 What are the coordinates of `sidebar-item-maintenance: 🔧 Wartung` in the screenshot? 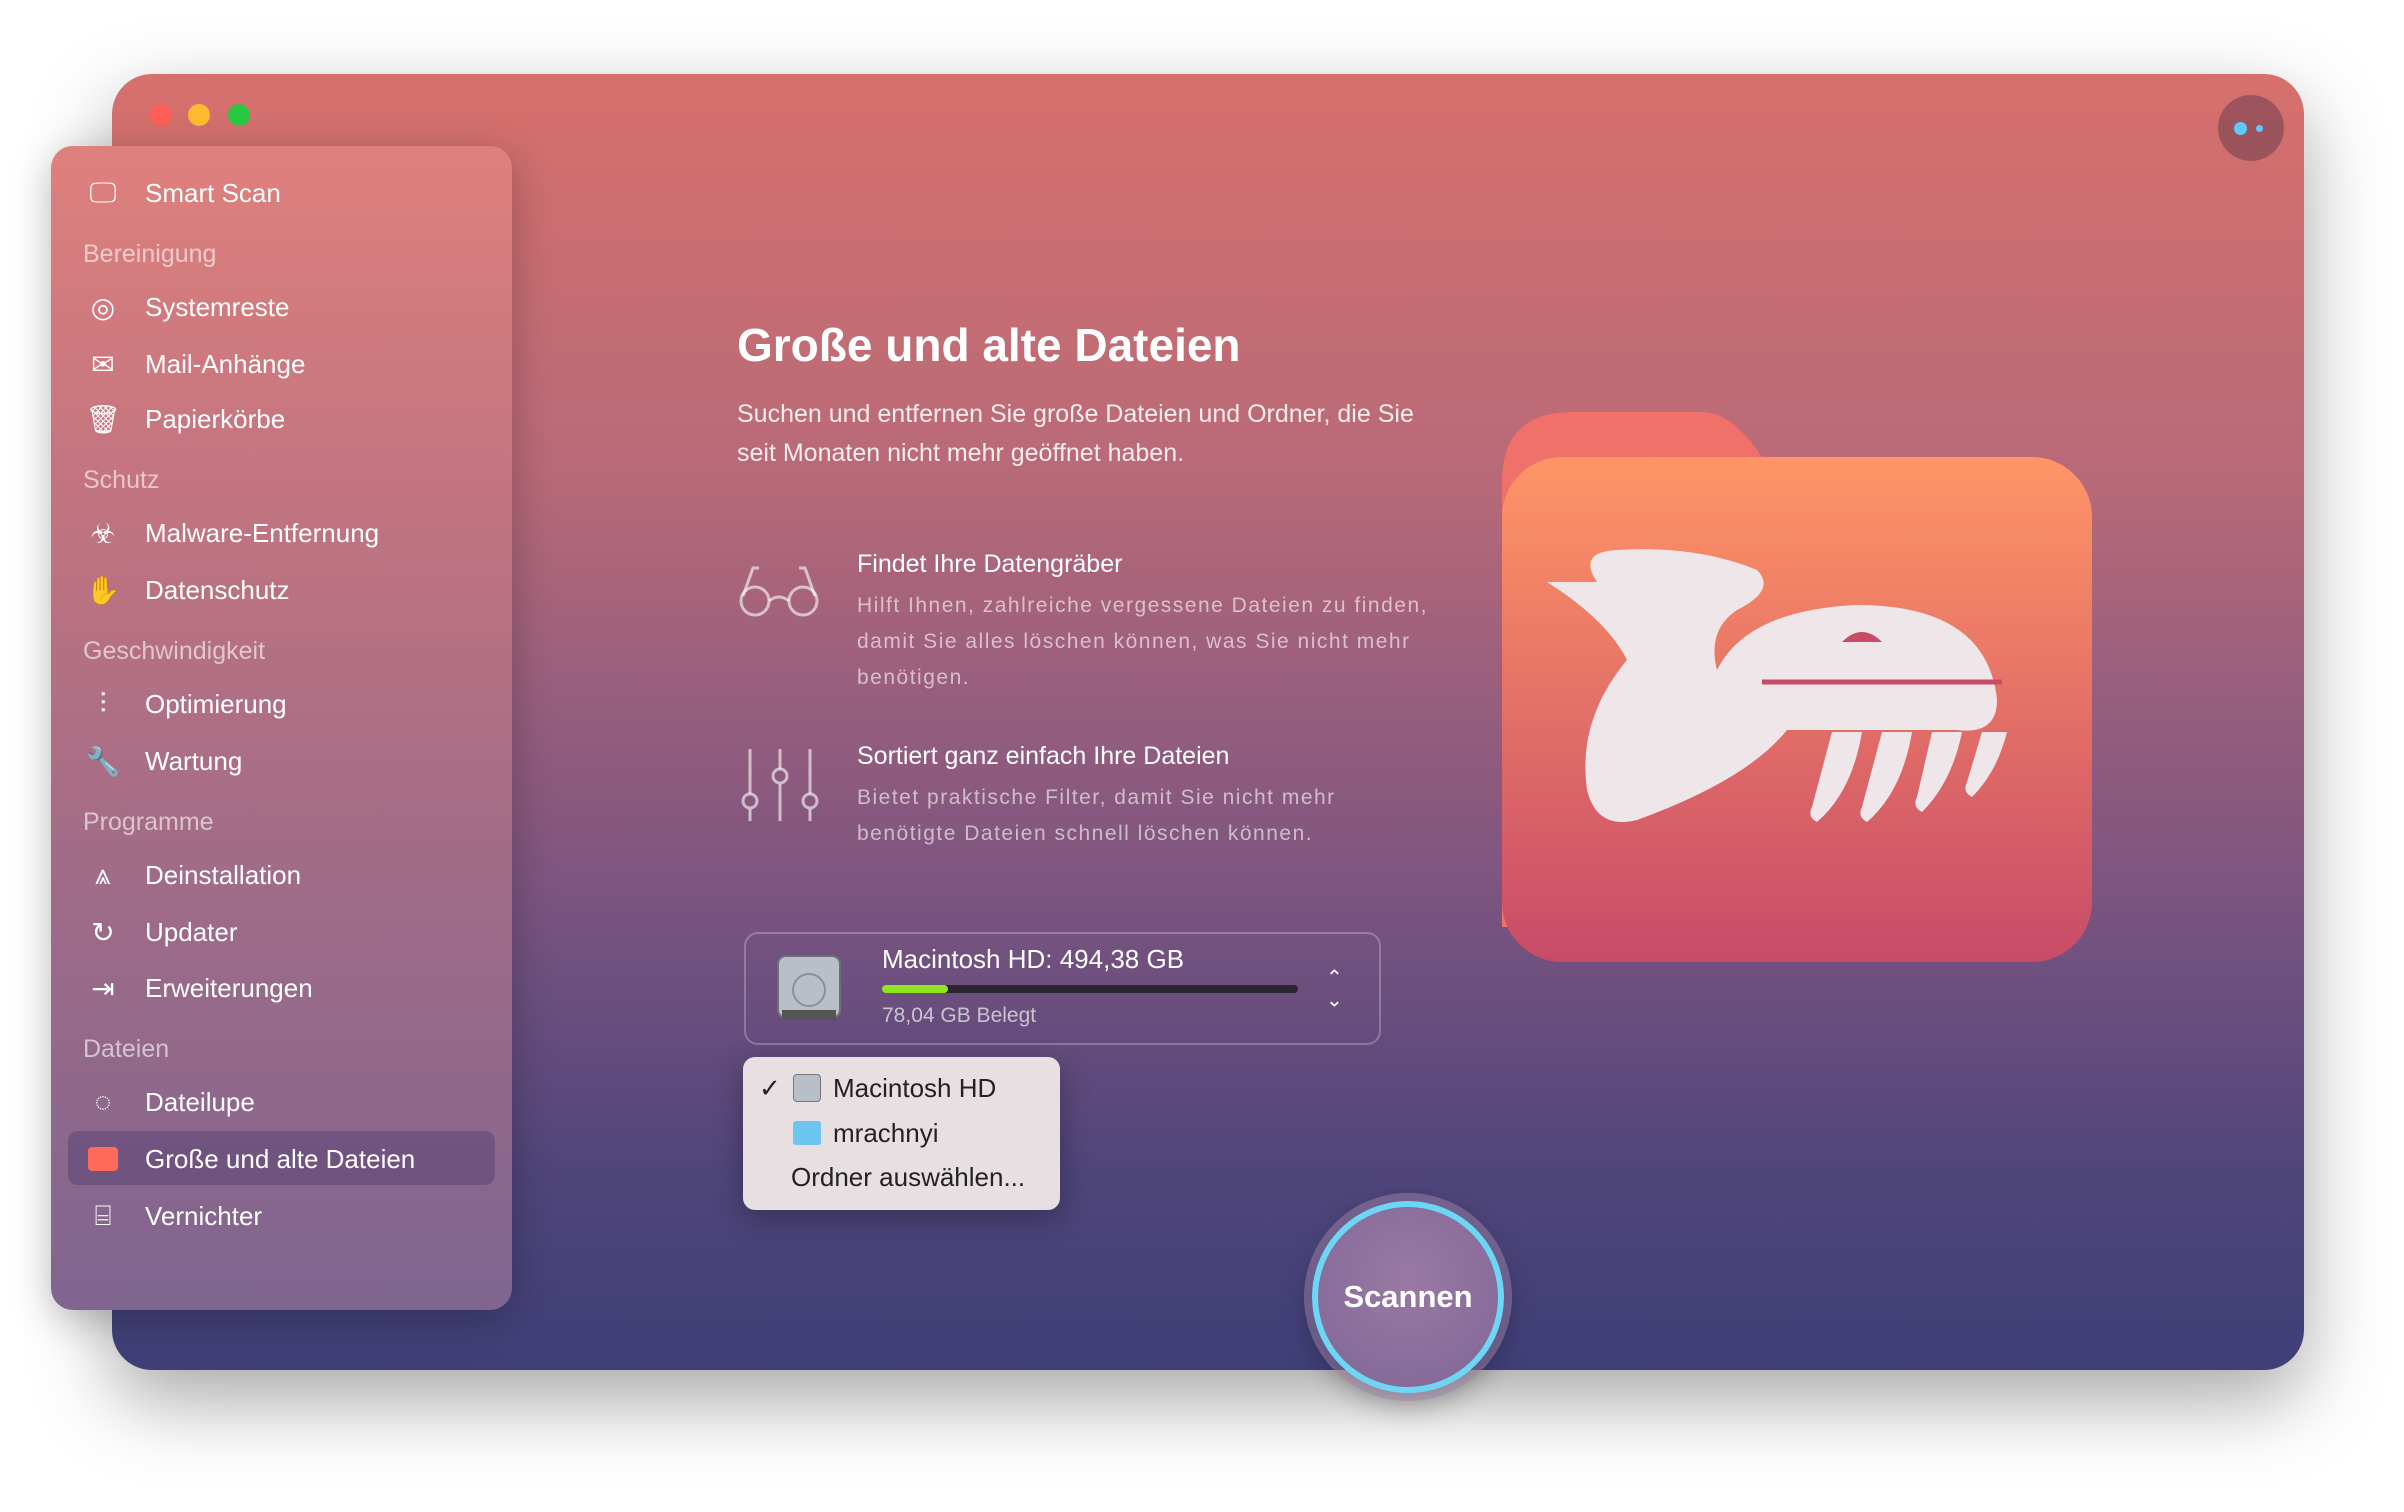 It's located at (281, 761).